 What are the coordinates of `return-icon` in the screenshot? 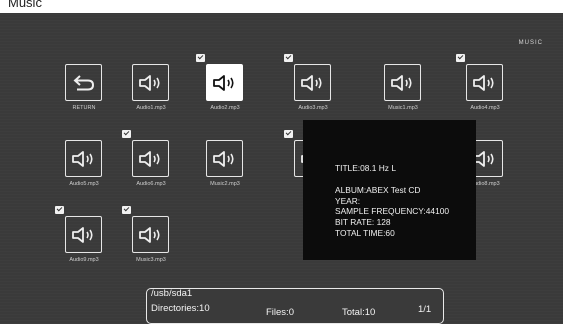 It's located at (83, 82).